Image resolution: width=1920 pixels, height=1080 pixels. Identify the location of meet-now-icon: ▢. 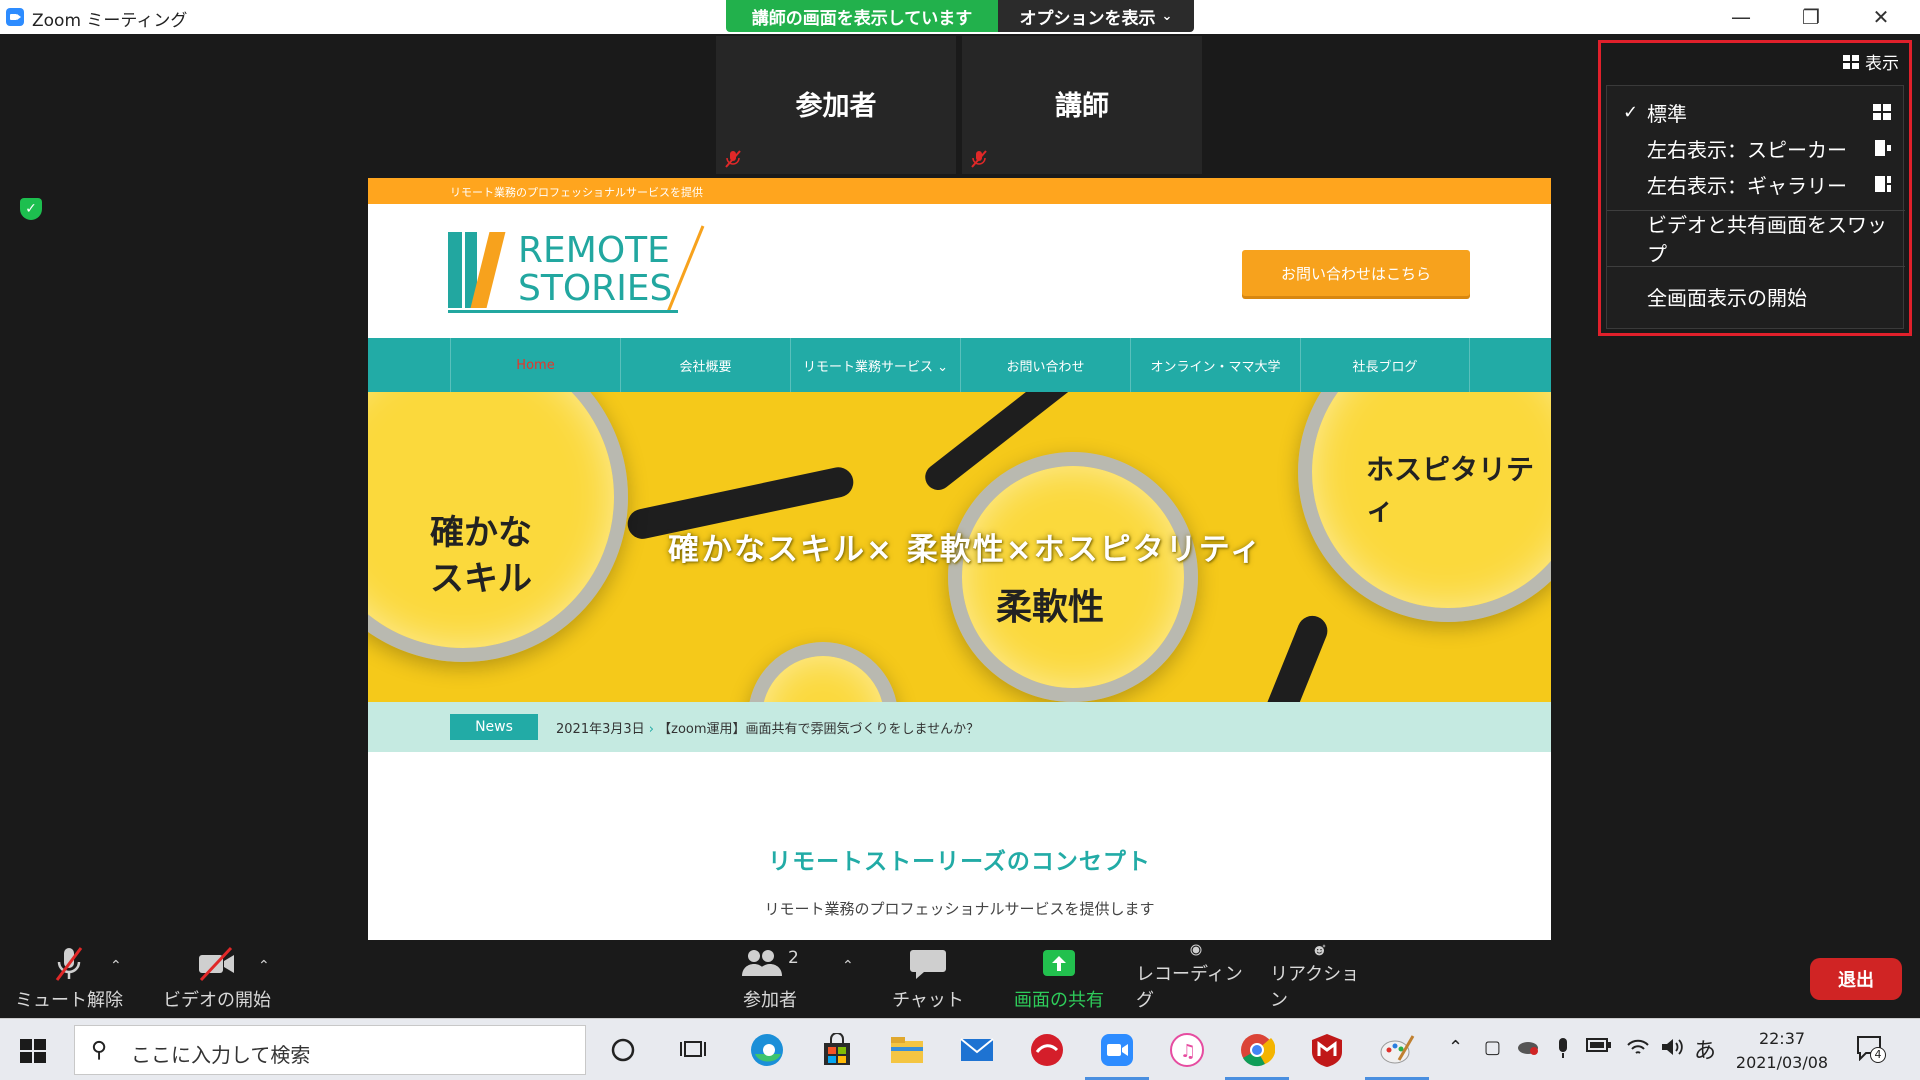
(1492, 1047).